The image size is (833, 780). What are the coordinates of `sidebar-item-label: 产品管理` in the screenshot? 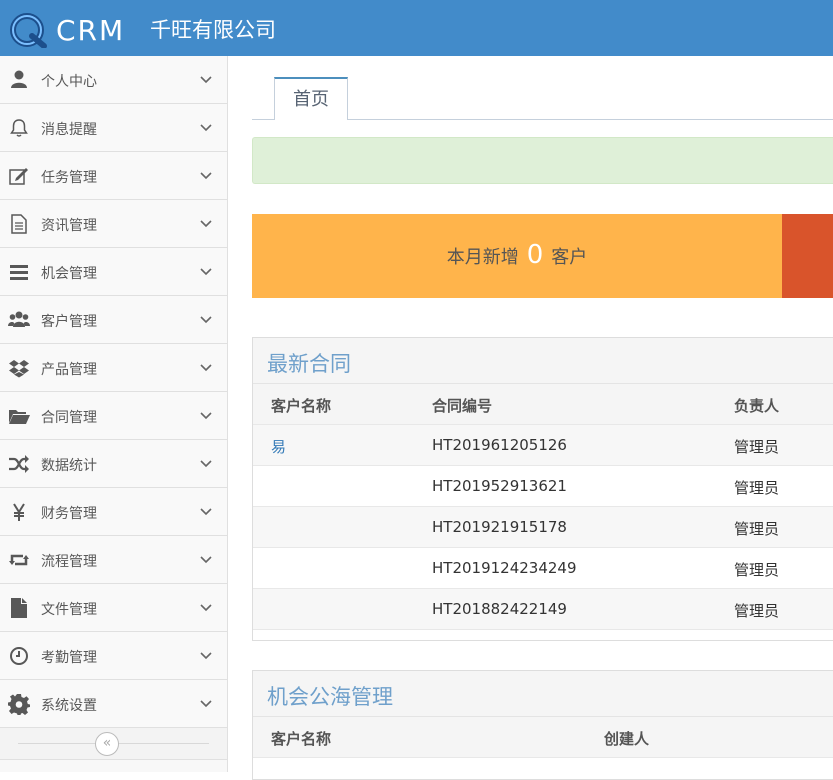 It's located at (69, 370).